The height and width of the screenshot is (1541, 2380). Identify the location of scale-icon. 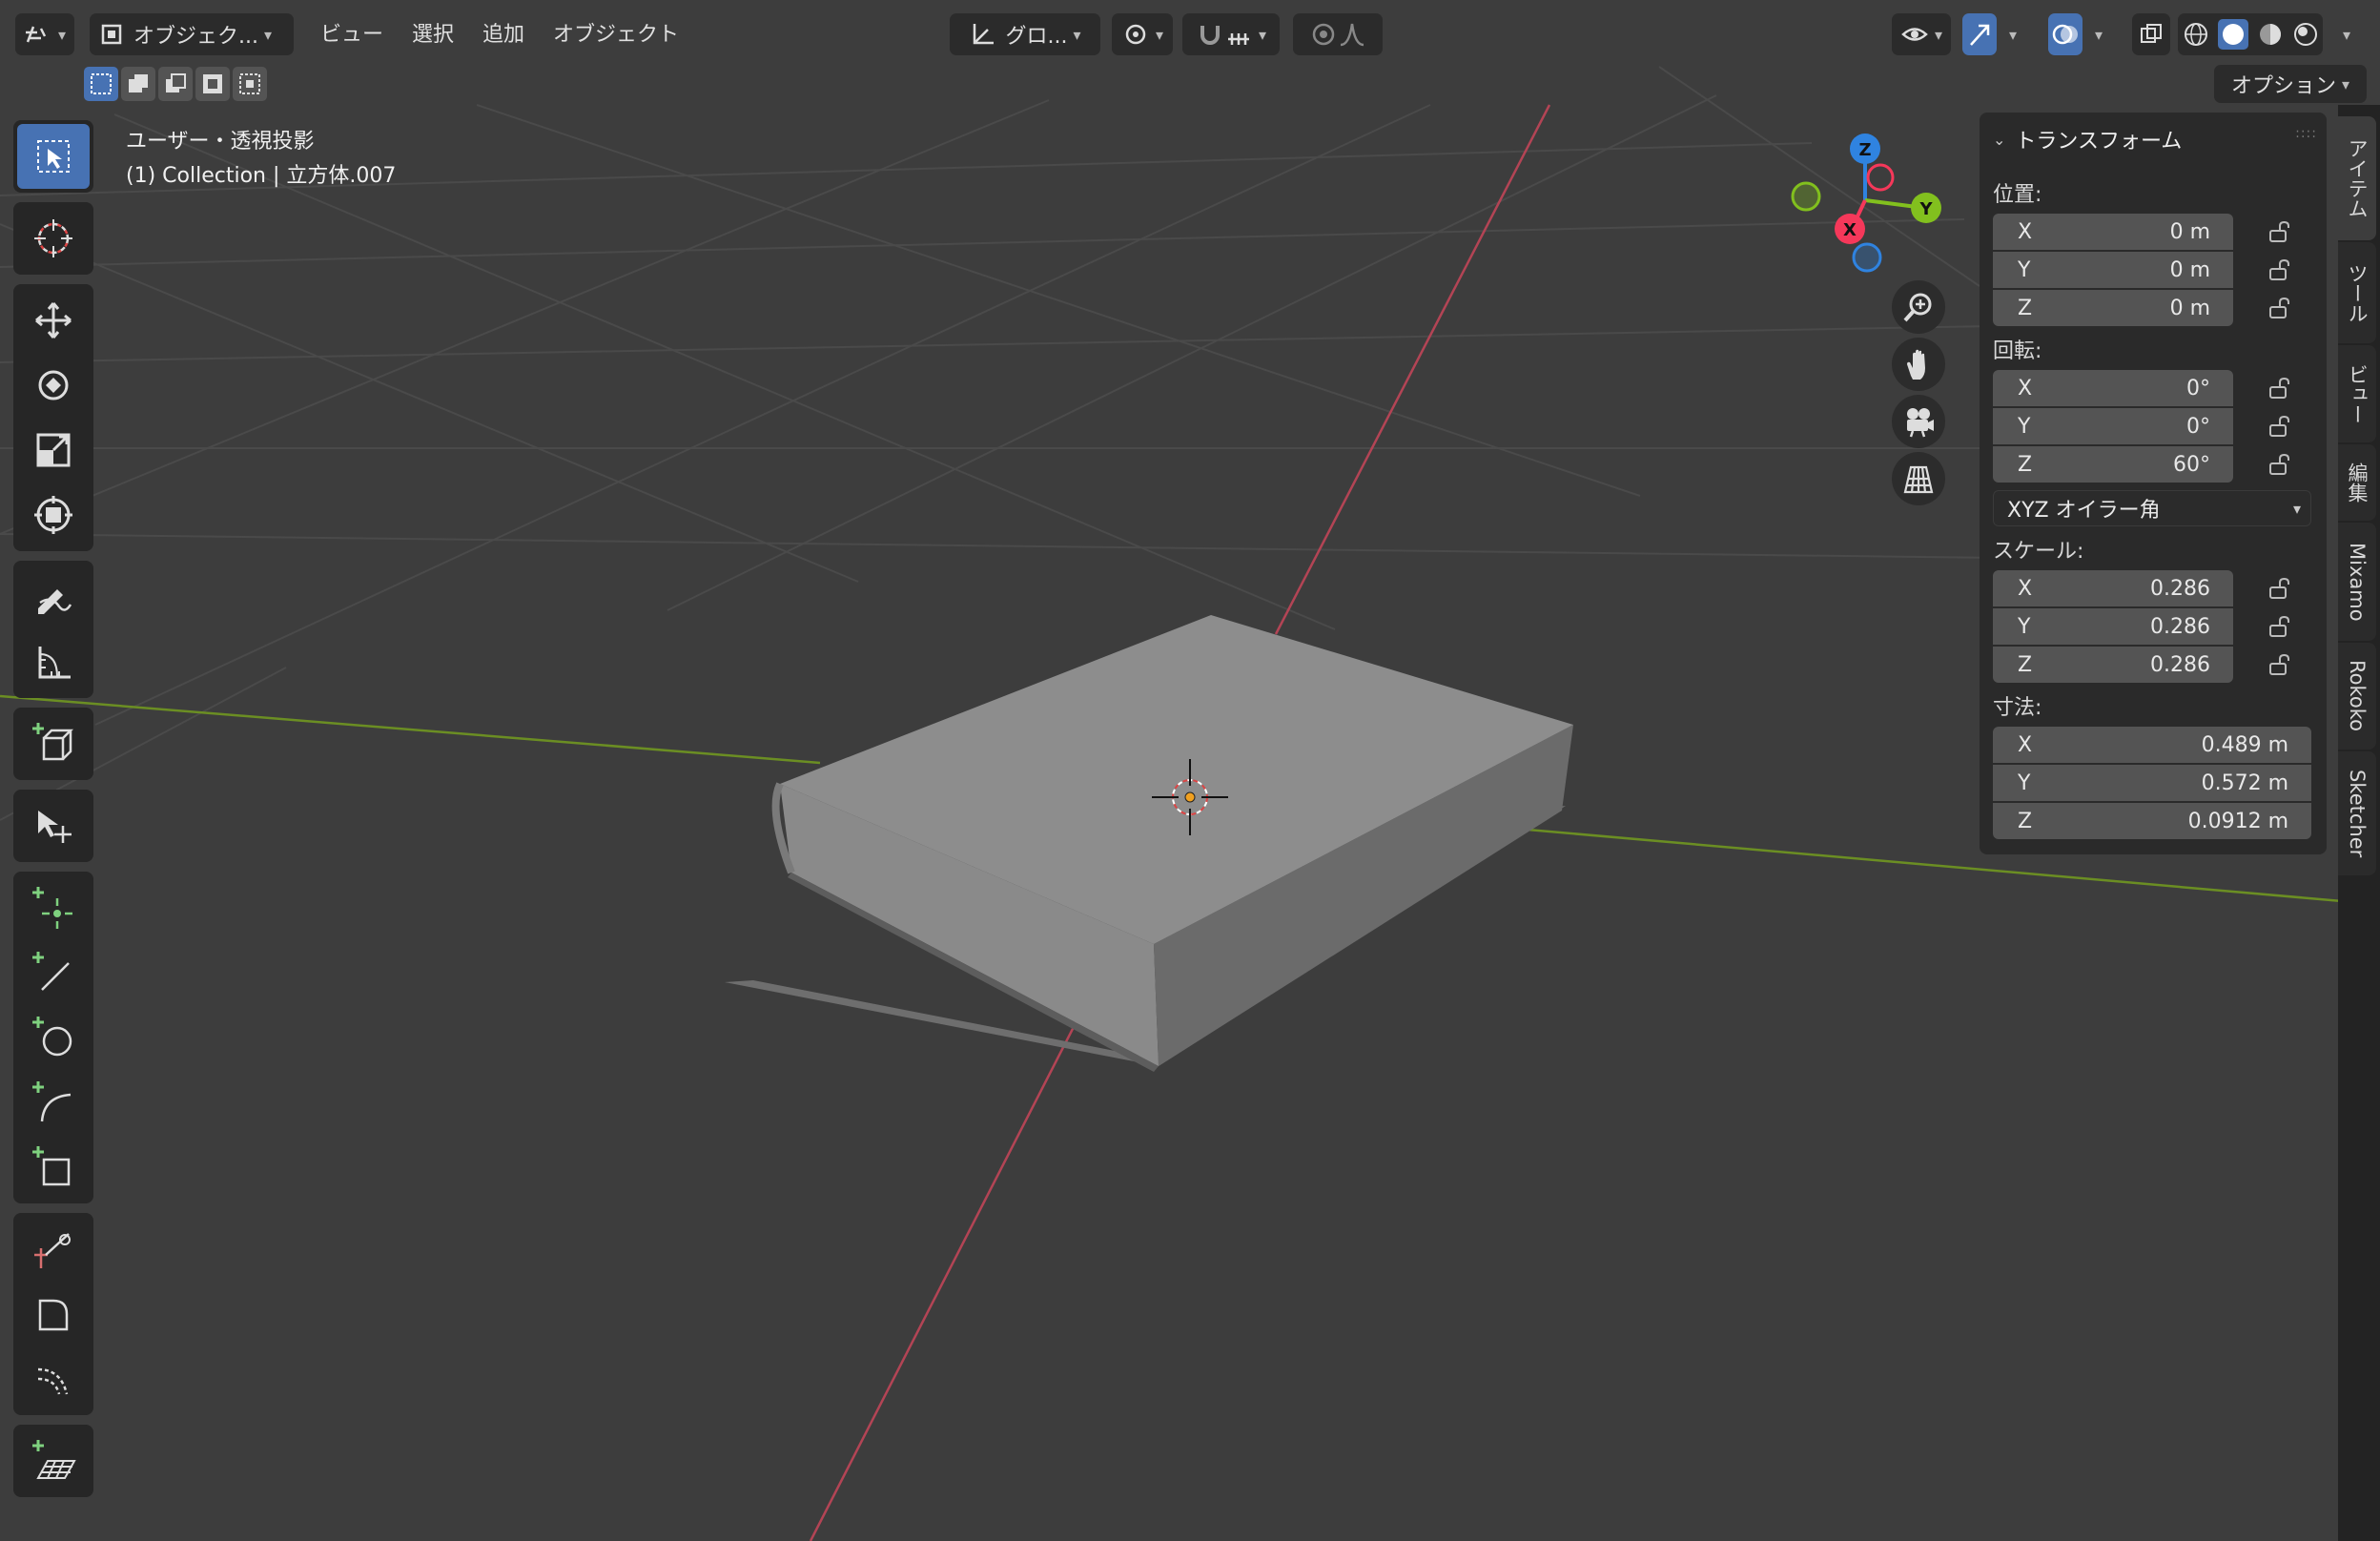
(53, 450).